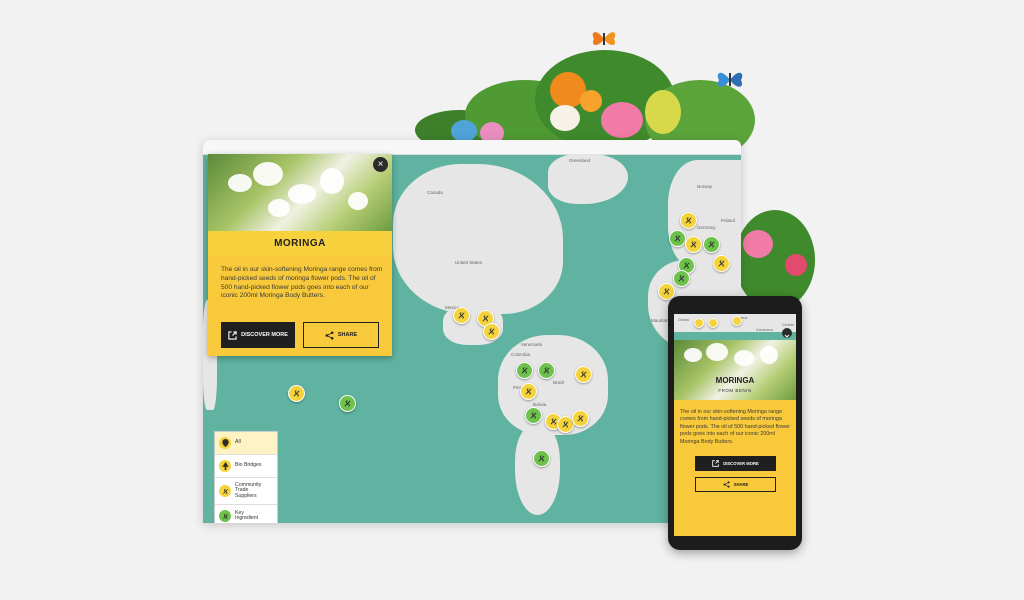 The width and height of the screenshot is (1024, 600). I want to click on map-label-central: Central, so click(788, 325).